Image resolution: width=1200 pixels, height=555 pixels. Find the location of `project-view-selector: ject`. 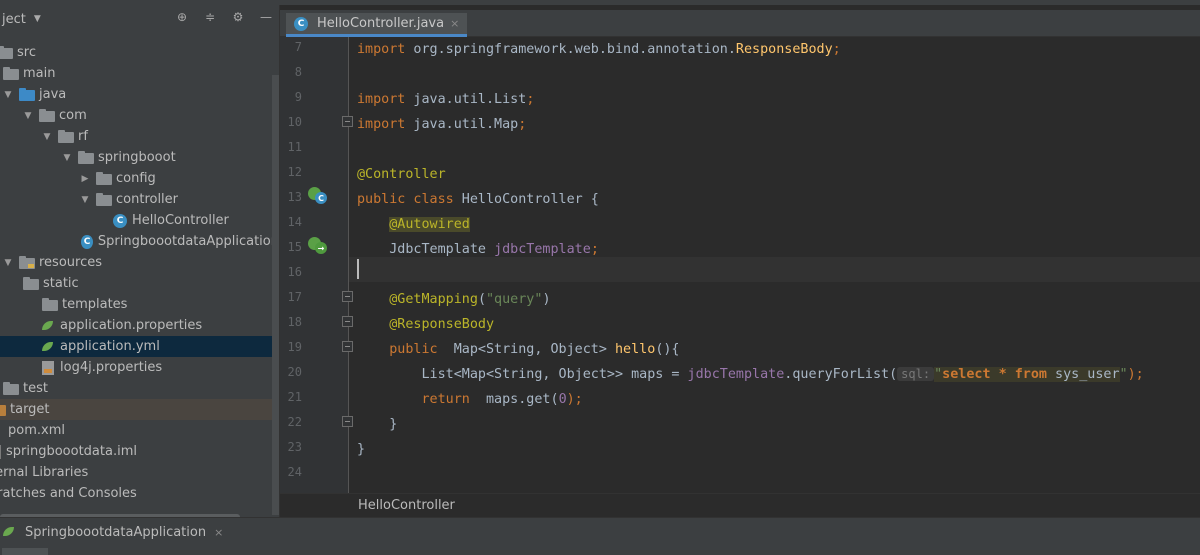

project-view-selector: ject is located at coordinates (14, 19).